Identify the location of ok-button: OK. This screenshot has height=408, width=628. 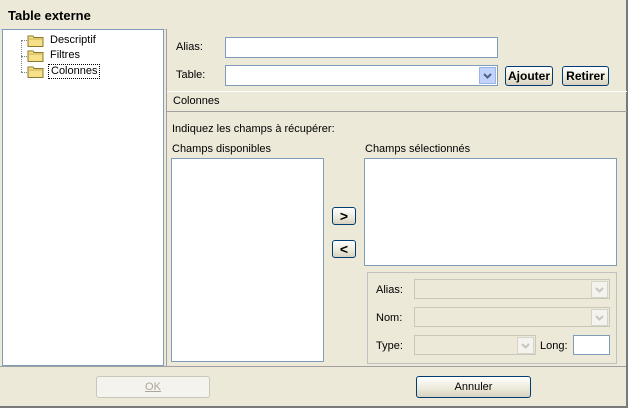
(153, 387).